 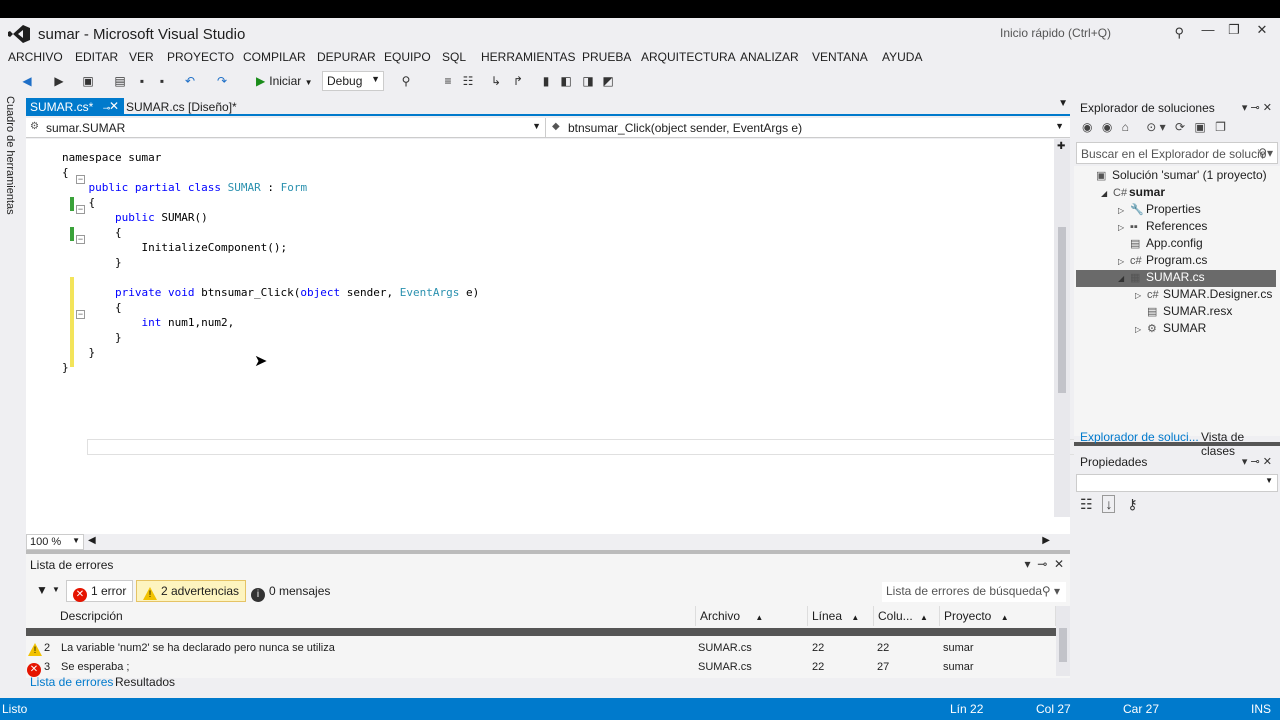 What do you see at coordinates (1046, 540) in the screenshot?
I see `scroll-right-icon: ▶` at bounding box center [1046, 540].